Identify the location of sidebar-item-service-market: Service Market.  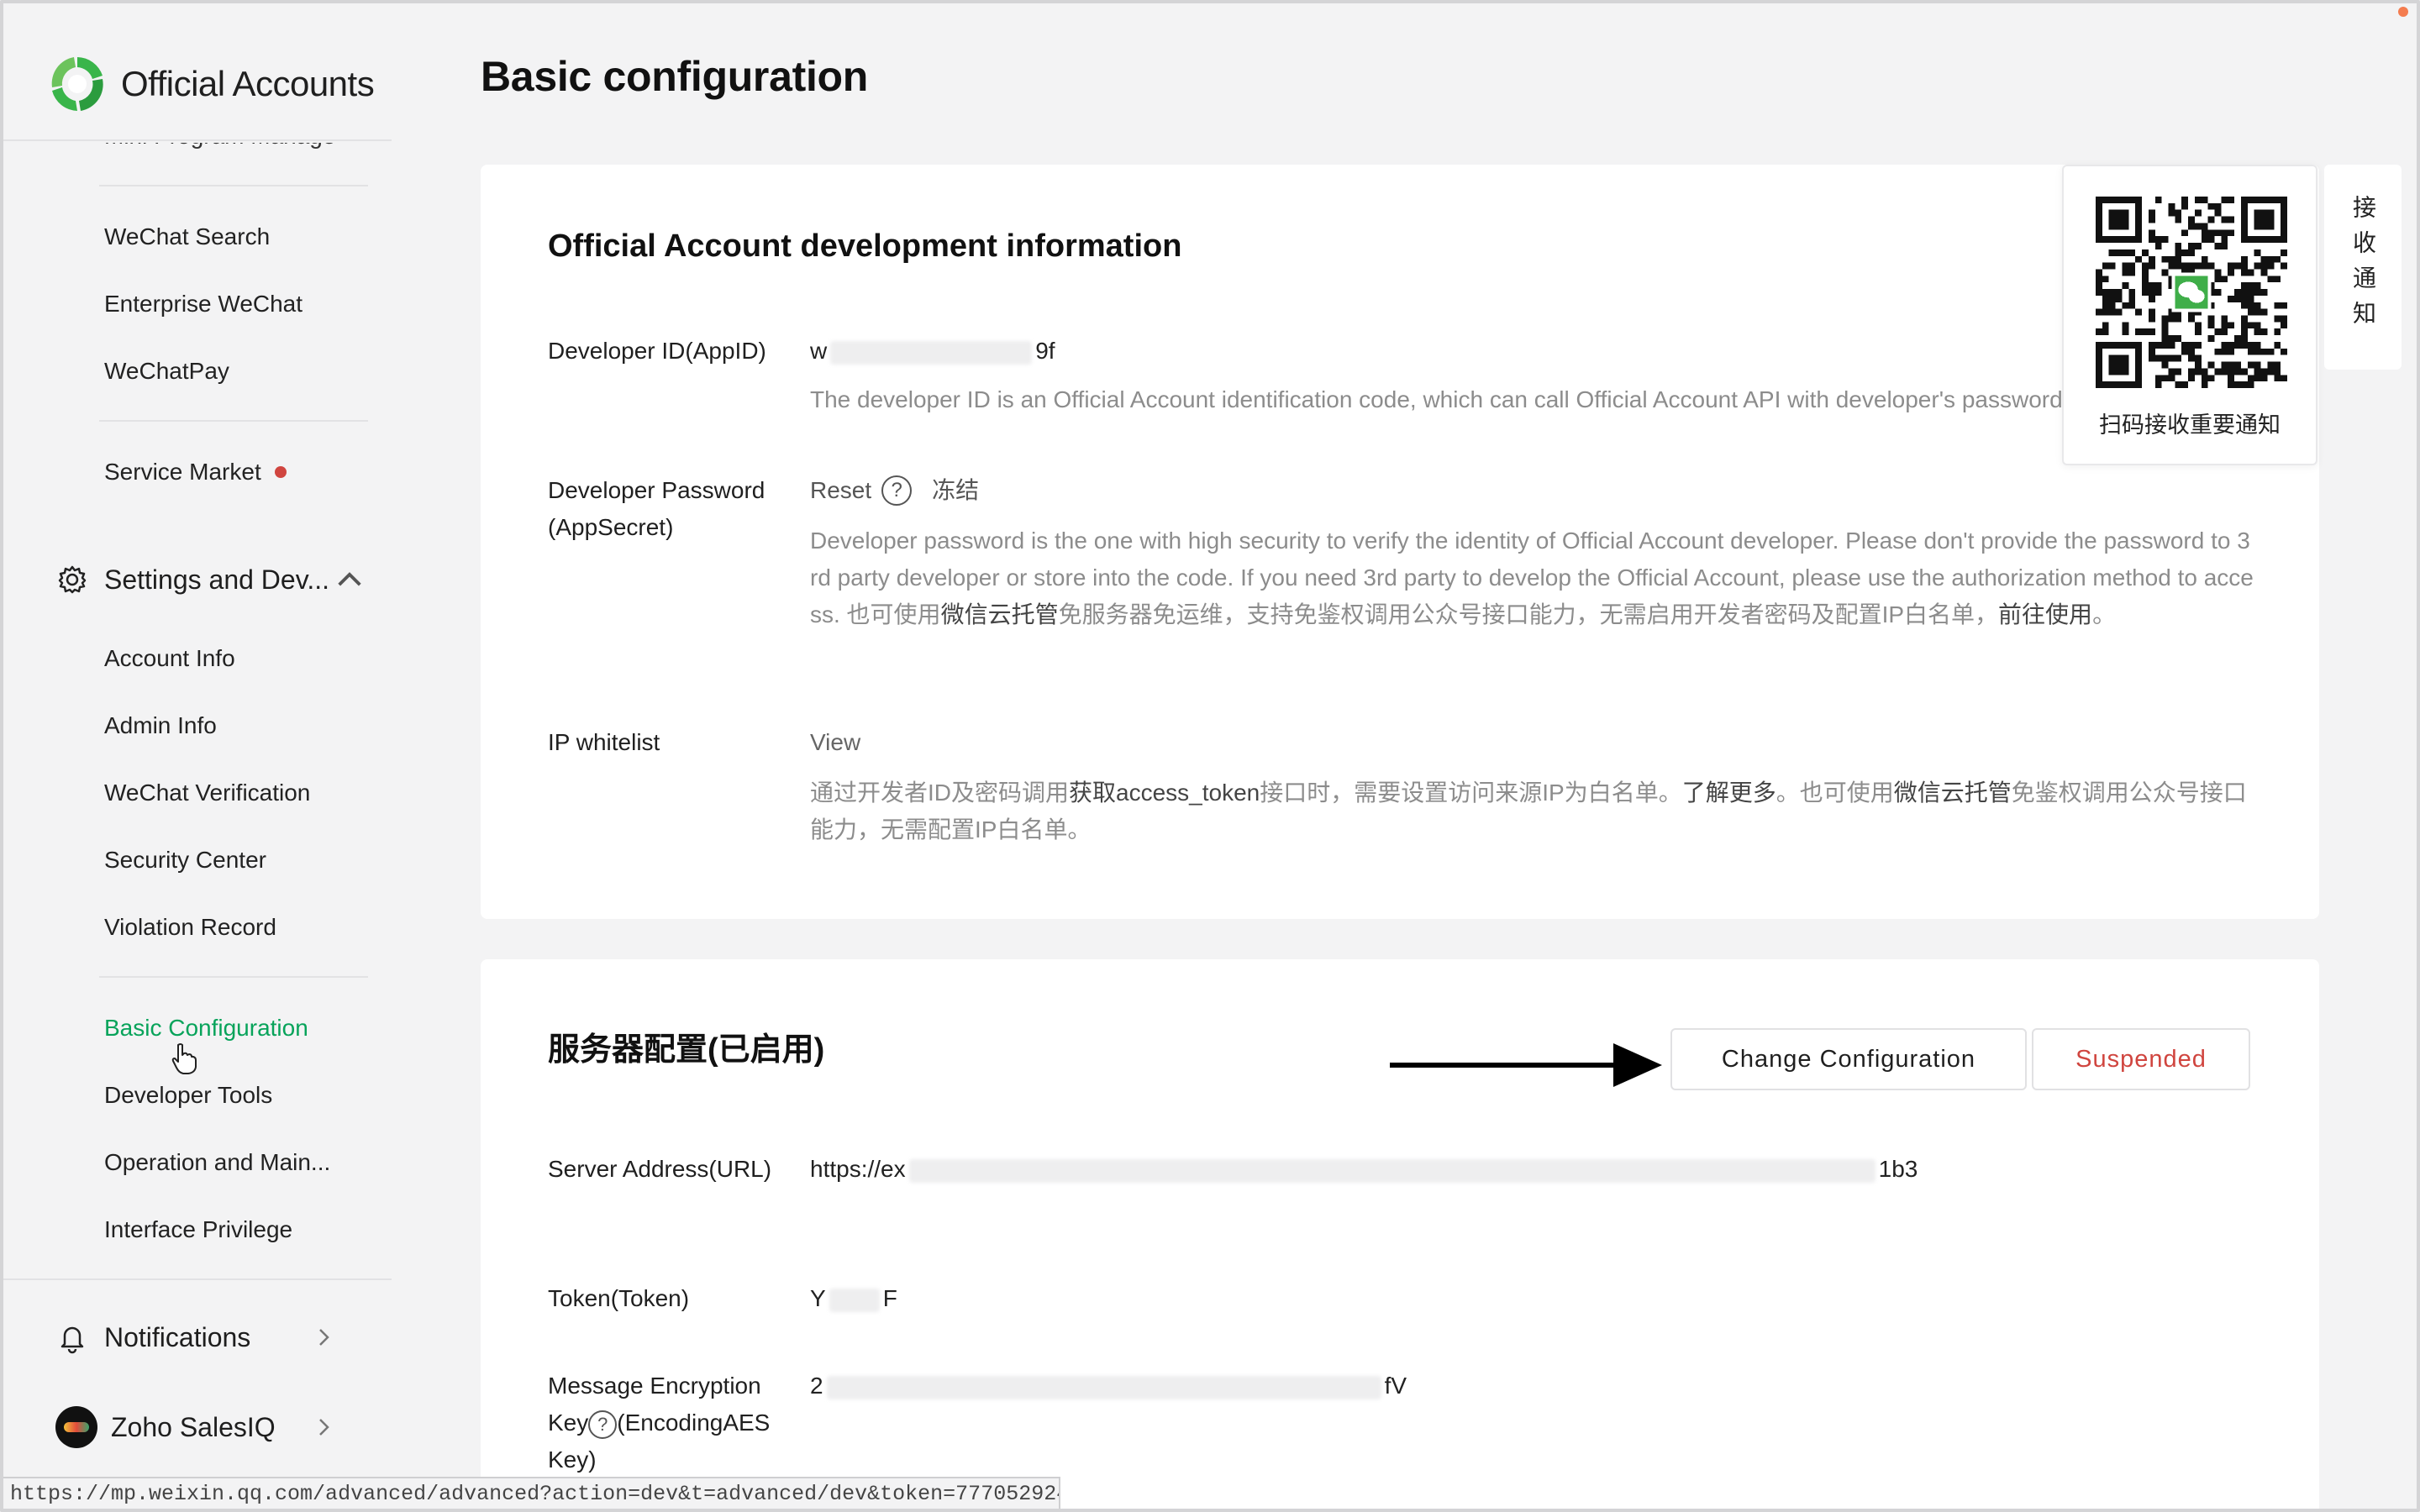
(195, 472).